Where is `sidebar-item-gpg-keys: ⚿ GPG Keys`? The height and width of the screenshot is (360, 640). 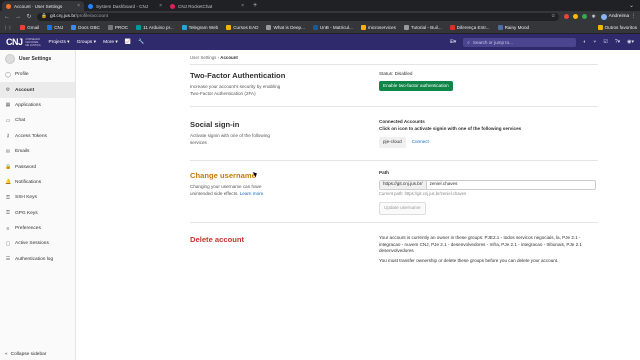
sidebar-item-gpg-keys: ⚿ GPG Keys is located at coordinates (37, 213).